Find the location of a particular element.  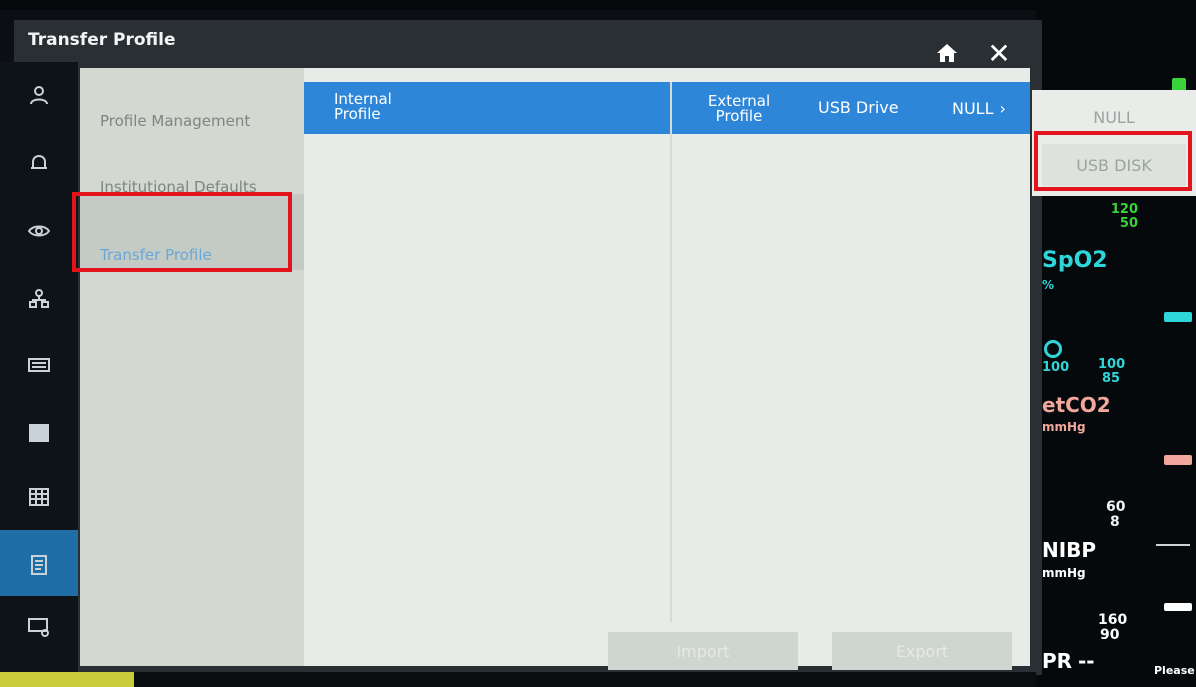

nibp-trend-bar is located at coordinates (1178, 607).